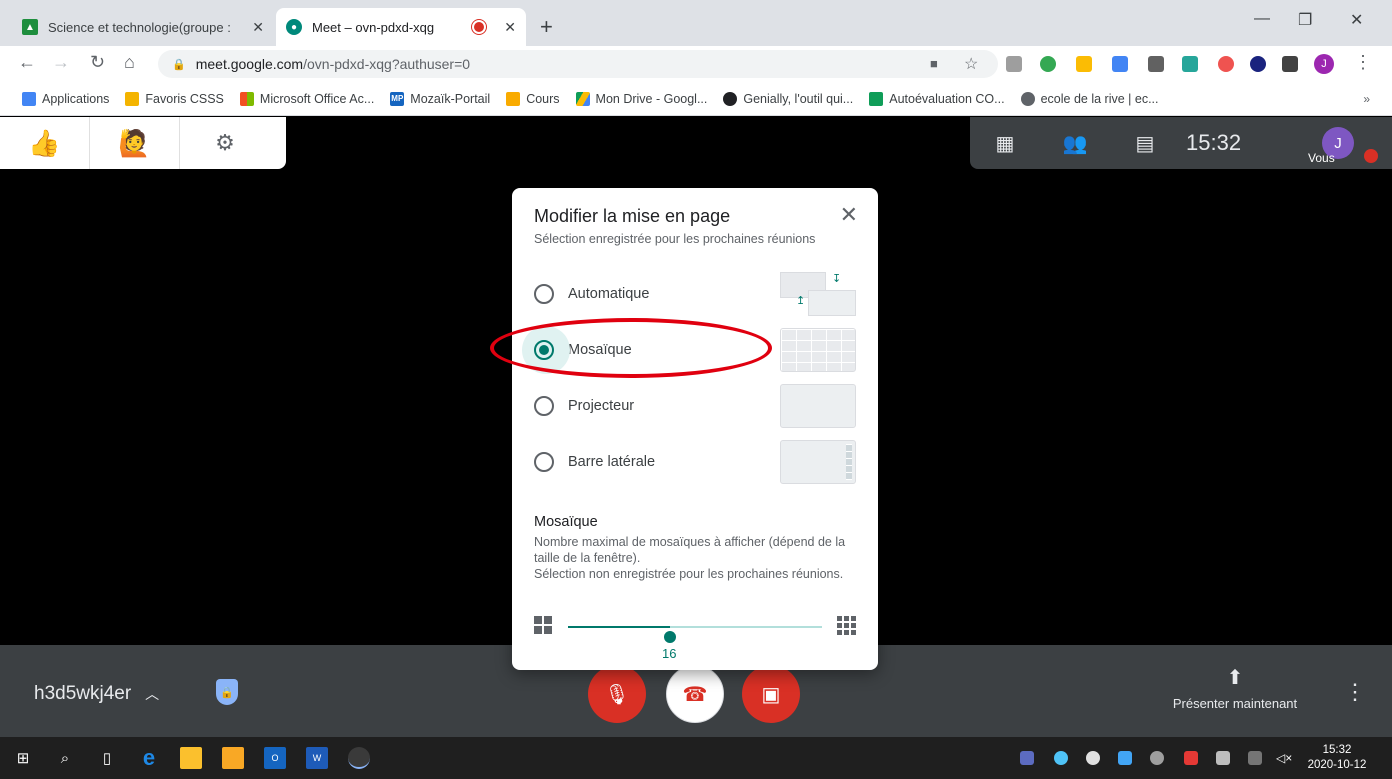 The image size is (1392, 779). I want to click on present-label: Présenter maintenant, so click(1235, 703).